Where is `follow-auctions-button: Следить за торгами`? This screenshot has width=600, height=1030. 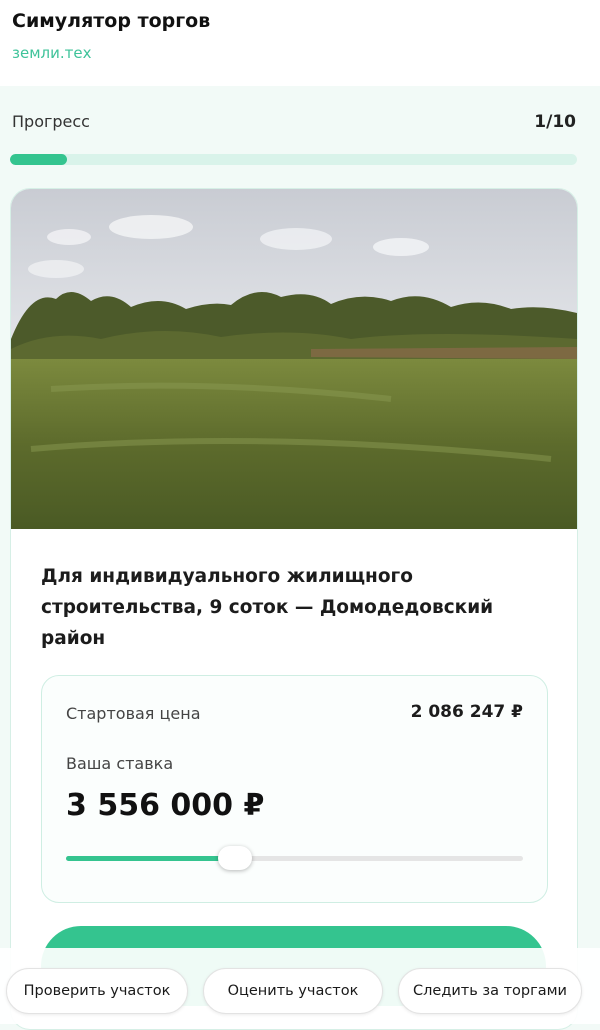
follow-auctions-button: Следить за торгами is located at coordinates (490, 991).